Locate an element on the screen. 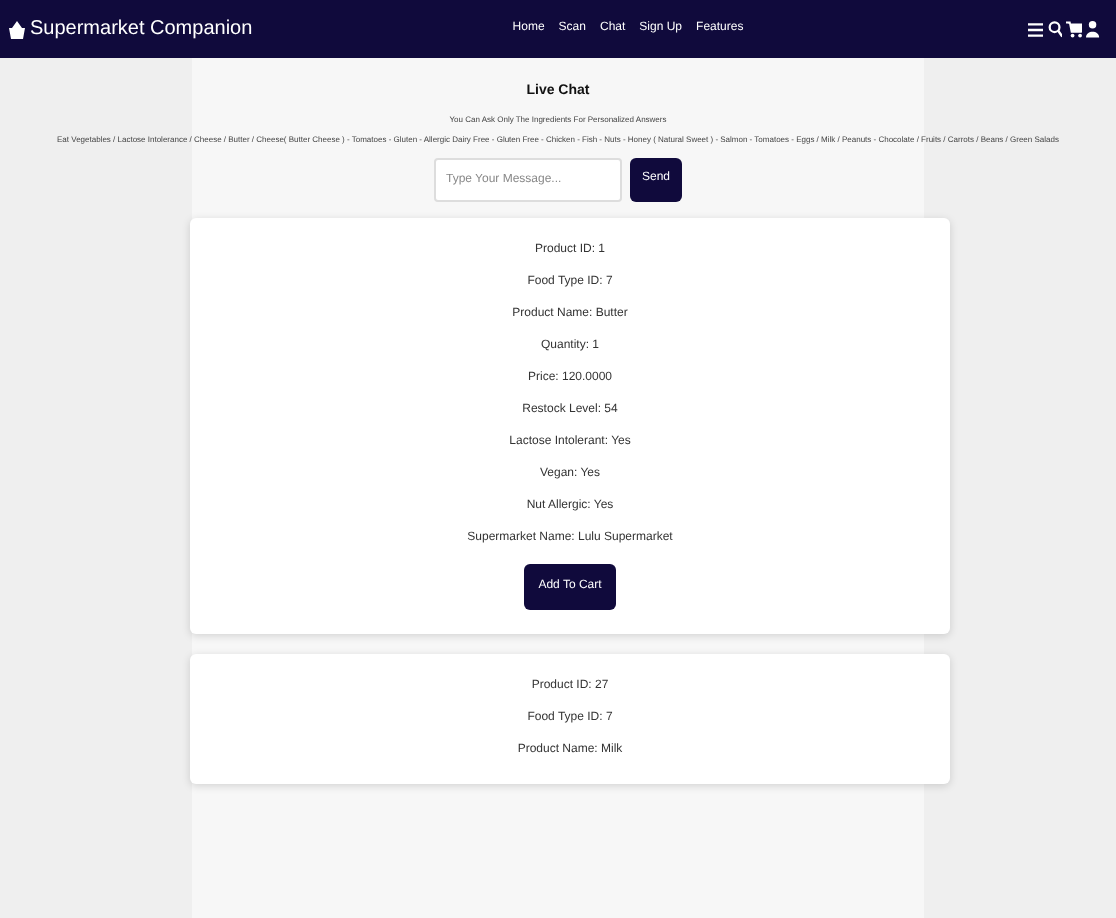 The image size is (1116, 918). menu-icon is located at coordinates (1035, 29).